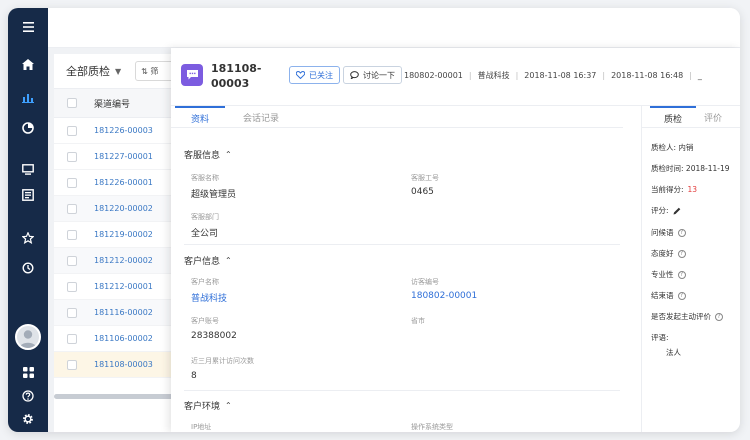 This screenshot has width=750, height=440. Describe the element at coordinates (707, 168) in the screenshot. I see `inspect-time-value: 2018-11-19` at that location.